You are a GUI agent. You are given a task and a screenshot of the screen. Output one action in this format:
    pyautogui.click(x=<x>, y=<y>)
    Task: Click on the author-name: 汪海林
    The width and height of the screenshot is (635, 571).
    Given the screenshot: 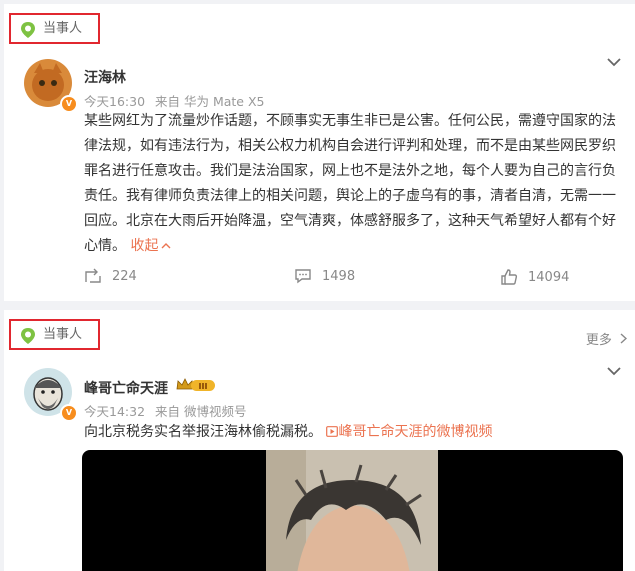 What is the action you would take?
    pyautogui.click(x=105, y=77)
    